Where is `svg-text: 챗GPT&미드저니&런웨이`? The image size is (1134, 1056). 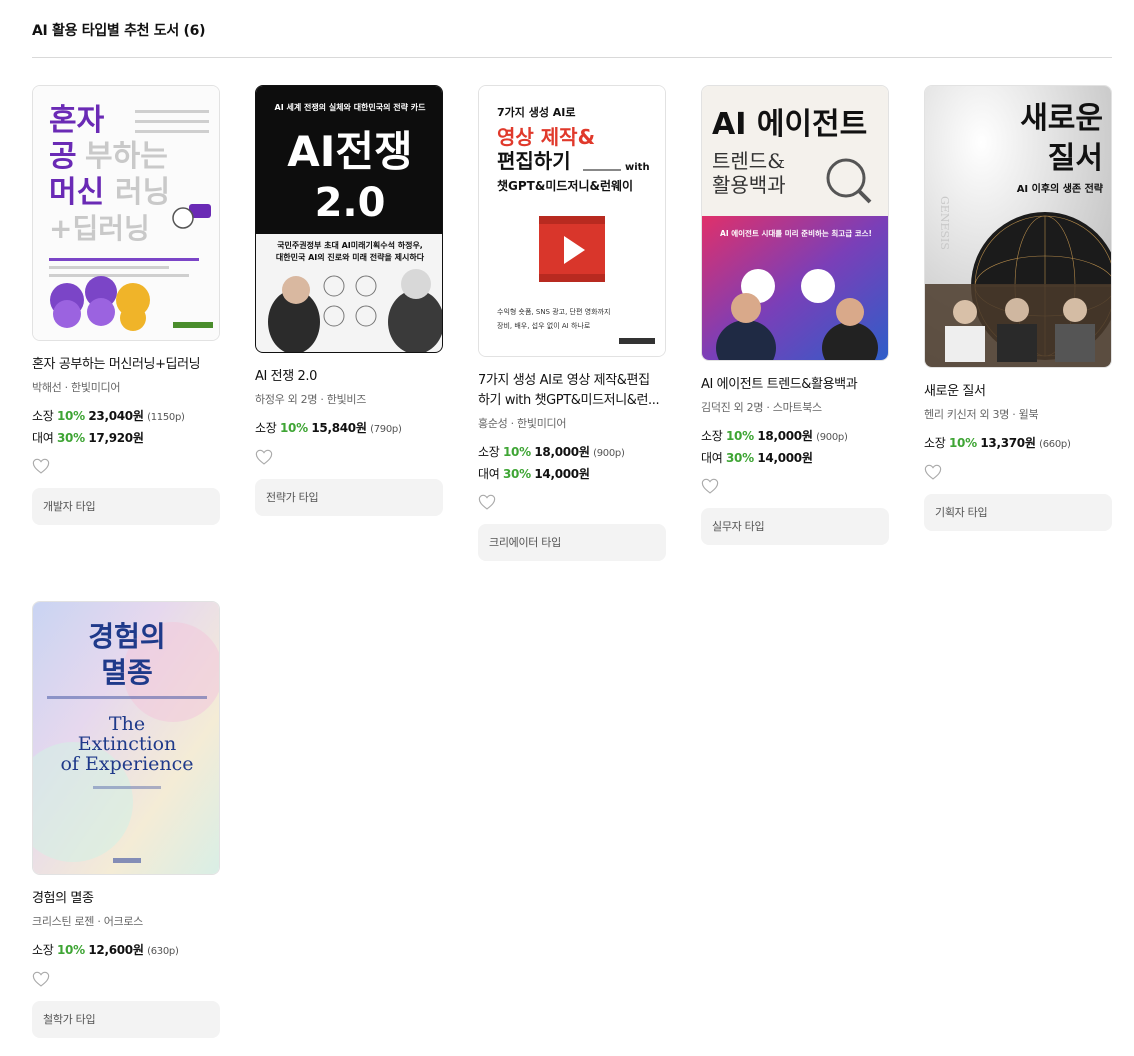 svg-text: 챗GPT&미드저니&런웨이 is located at coordinates (565, 185).